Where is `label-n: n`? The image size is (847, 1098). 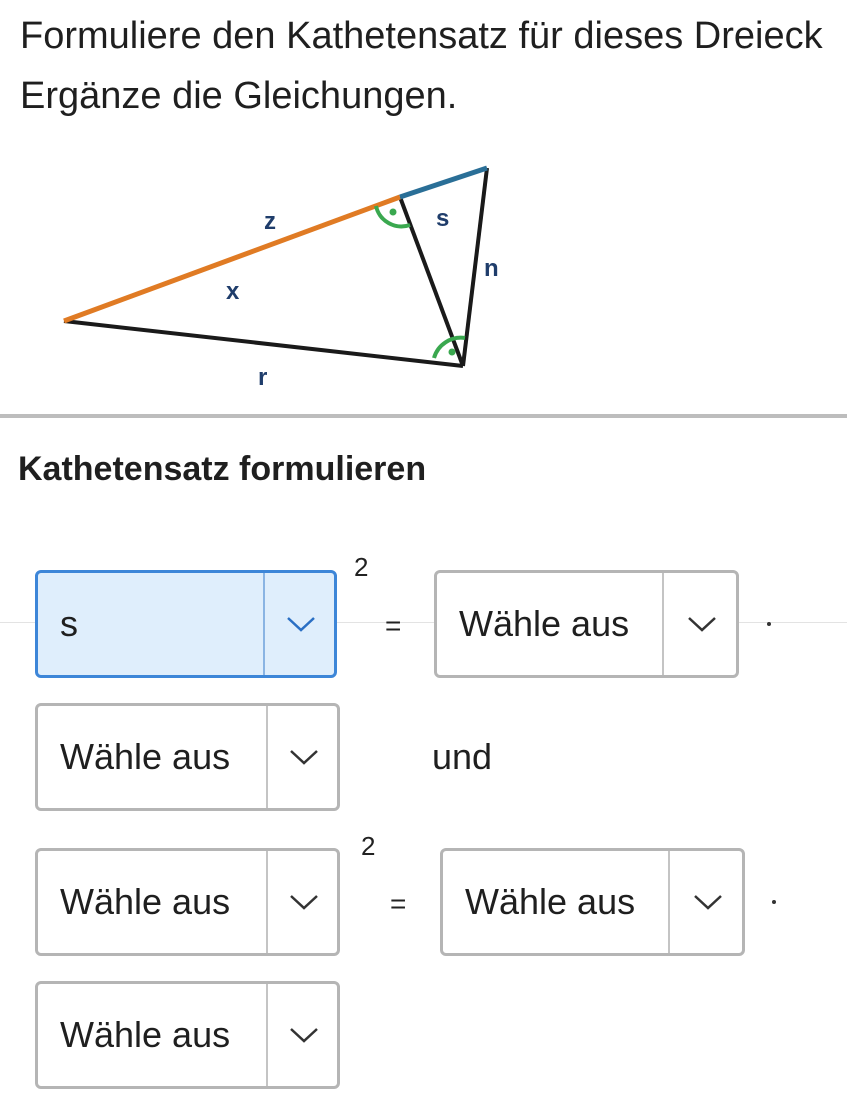 label-n: n is located at coordinates (491, 268).